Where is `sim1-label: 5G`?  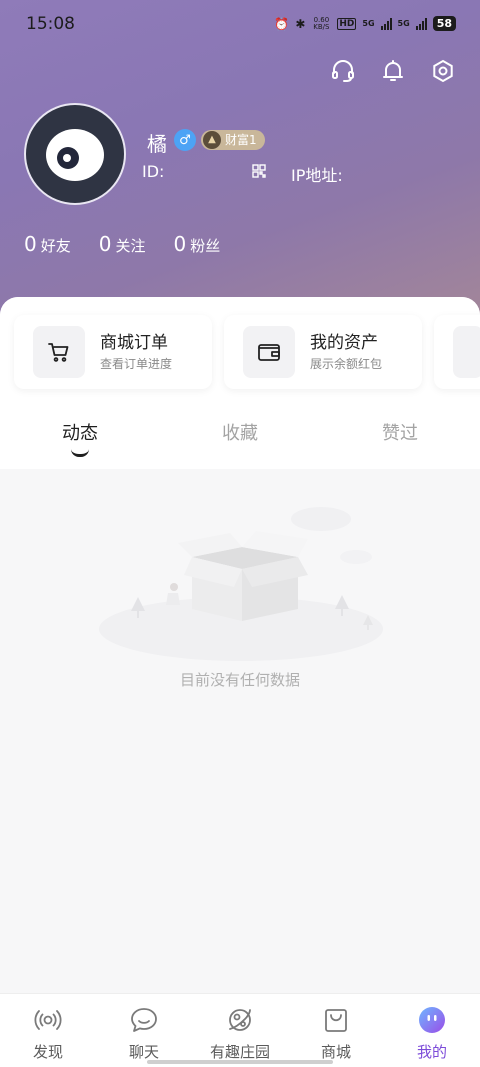
sim1-label: 5G is located at coordinates (368, 23).